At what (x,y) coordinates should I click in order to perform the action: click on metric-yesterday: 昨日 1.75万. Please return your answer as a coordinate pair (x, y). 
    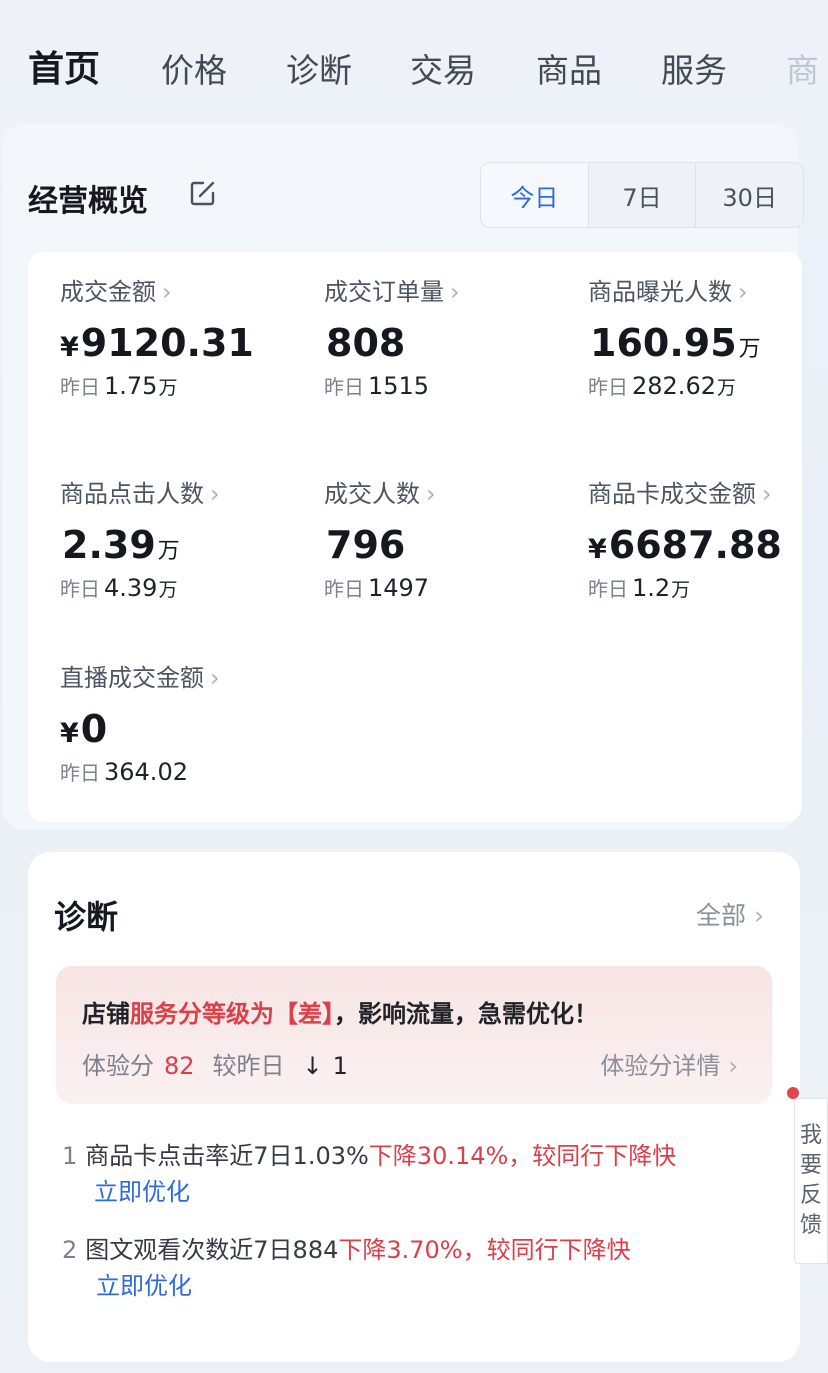
    Looking at the image, I should click on (119, 386).